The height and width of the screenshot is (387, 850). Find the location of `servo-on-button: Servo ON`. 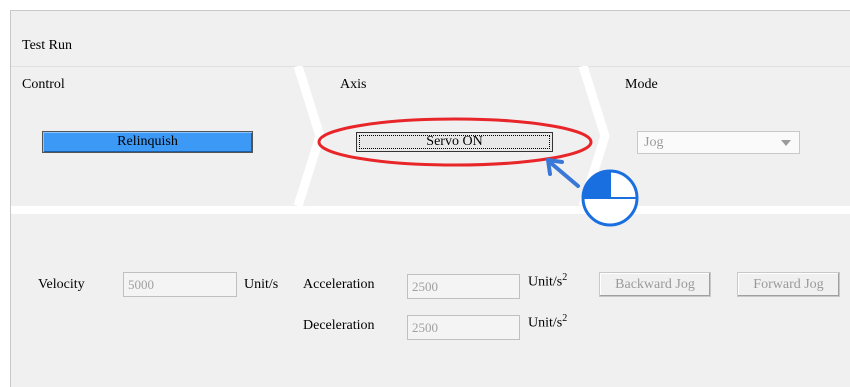

servo-on-button: Servo ON is located at coordinates (454, 142).